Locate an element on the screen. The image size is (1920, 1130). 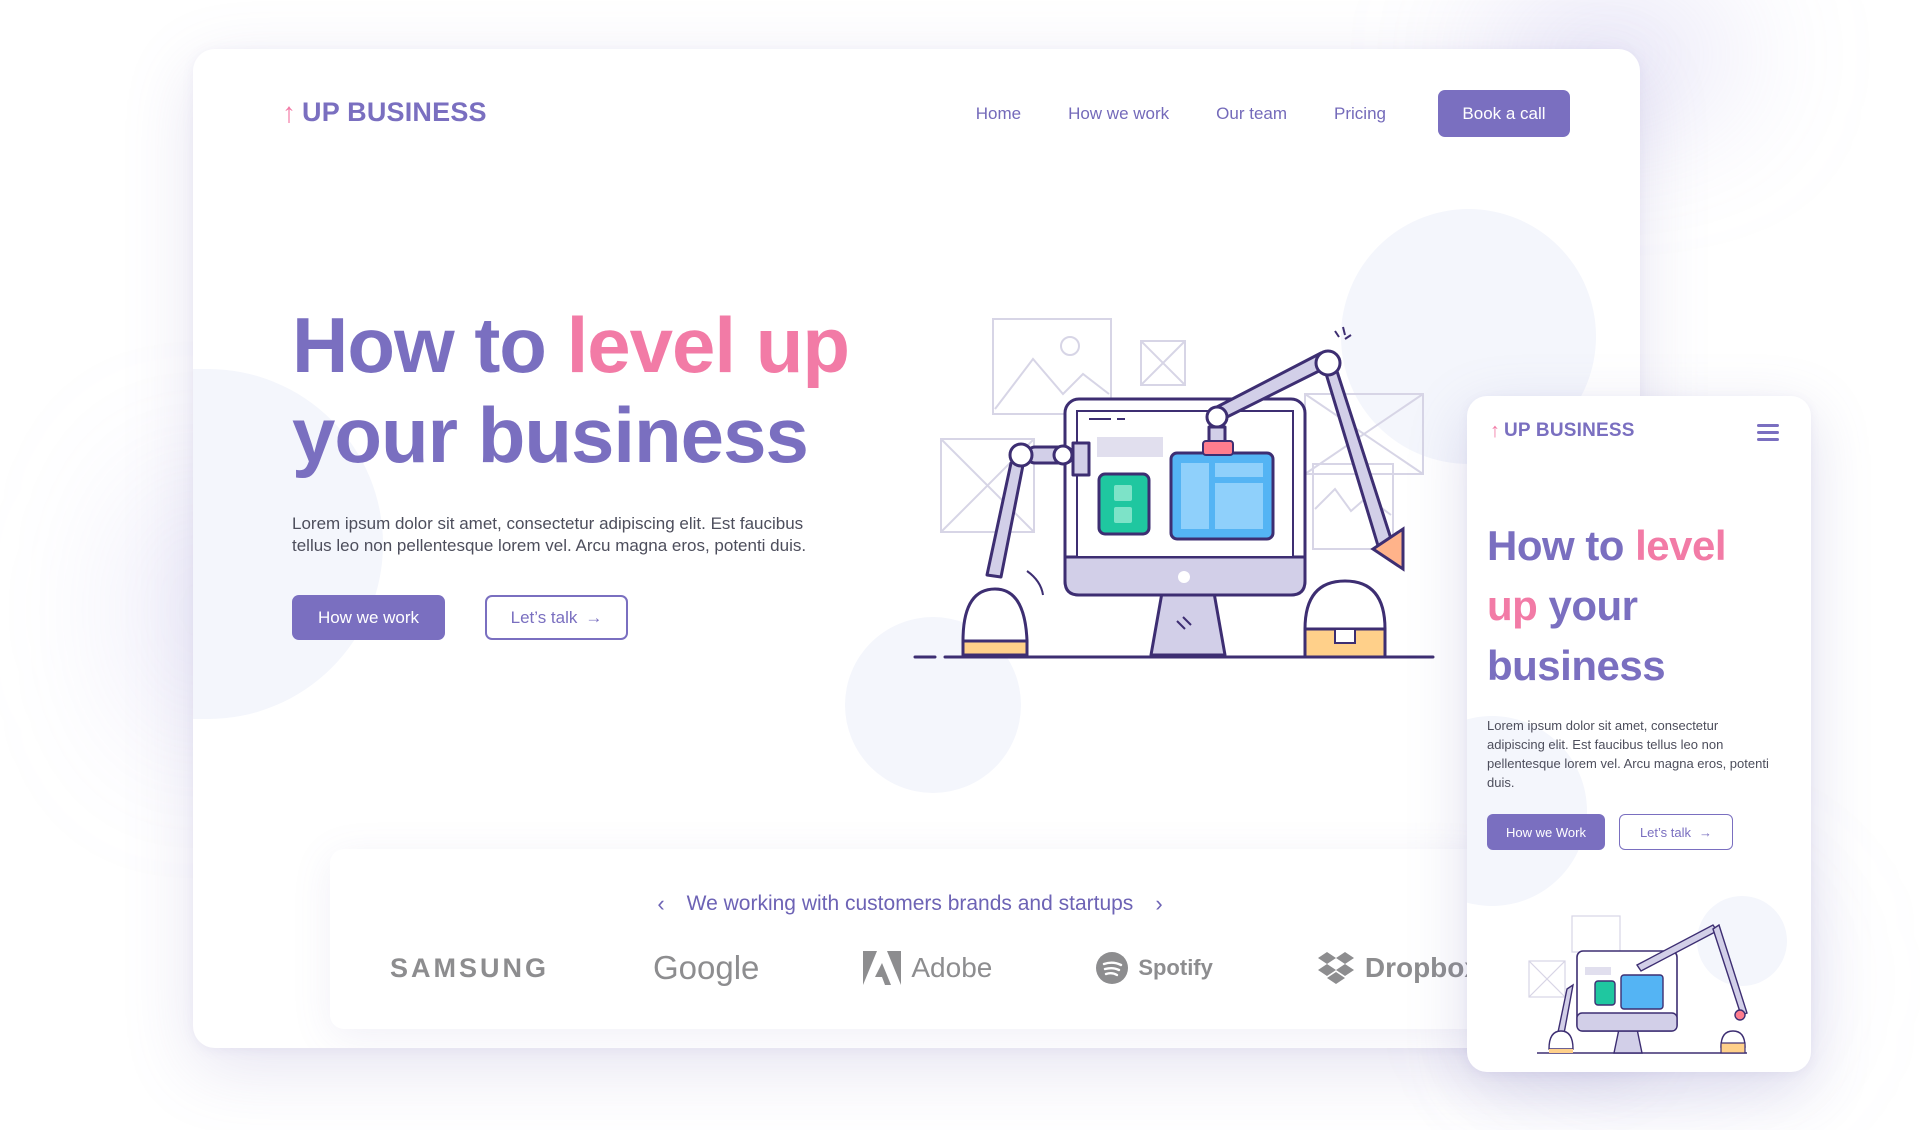
how-we-work-button: How we work is located at coordinates (368, 617).